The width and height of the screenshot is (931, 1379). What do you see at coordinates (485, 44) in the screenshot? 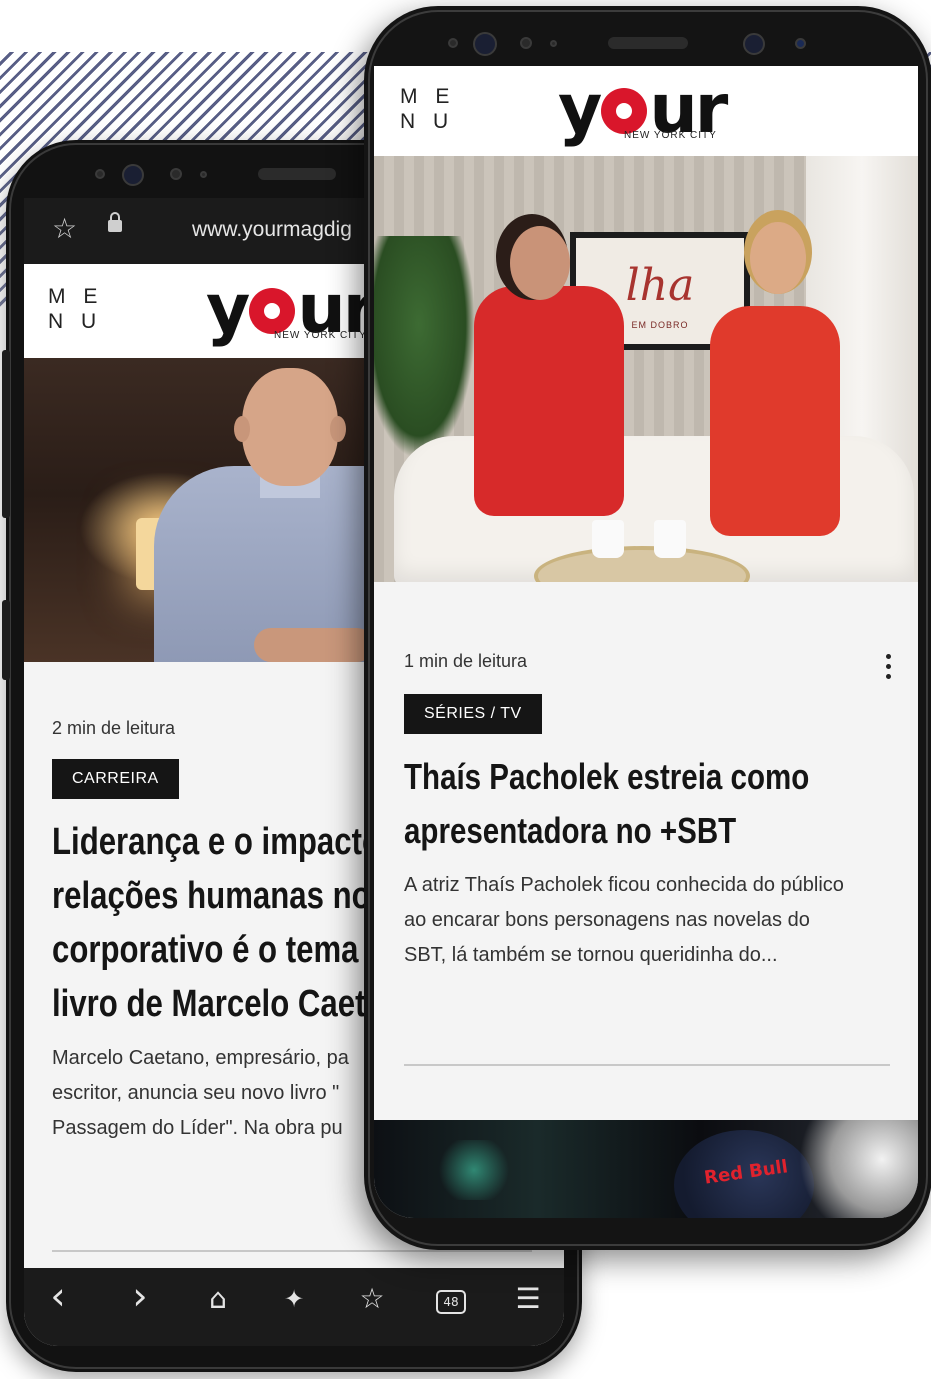
I see `front-phone-camera` at bounding box center [485, 44].